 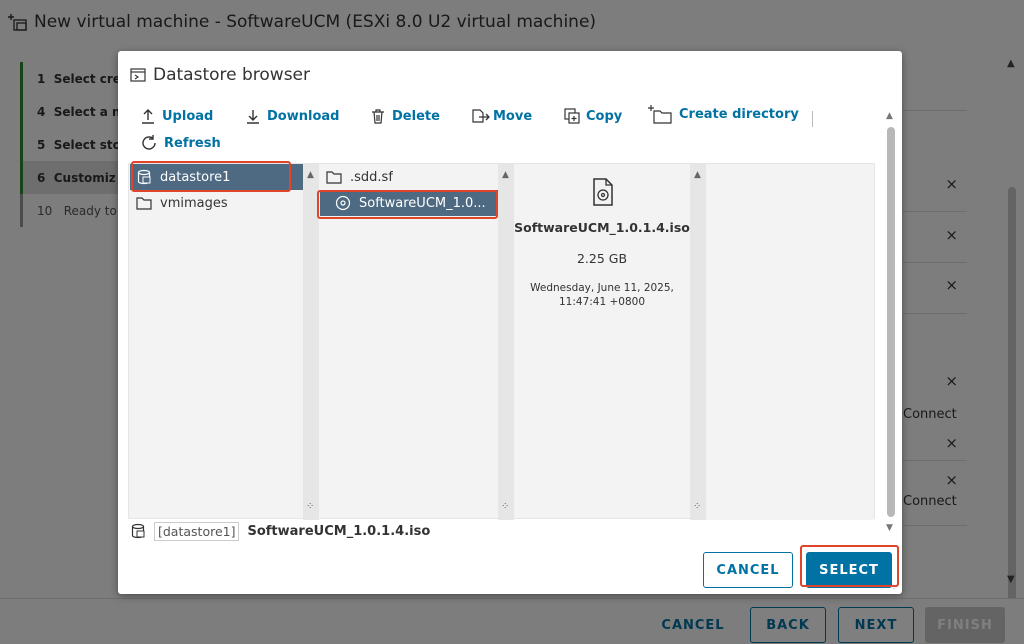 I want to click on refresh-icon, so click(x=149, y=142).